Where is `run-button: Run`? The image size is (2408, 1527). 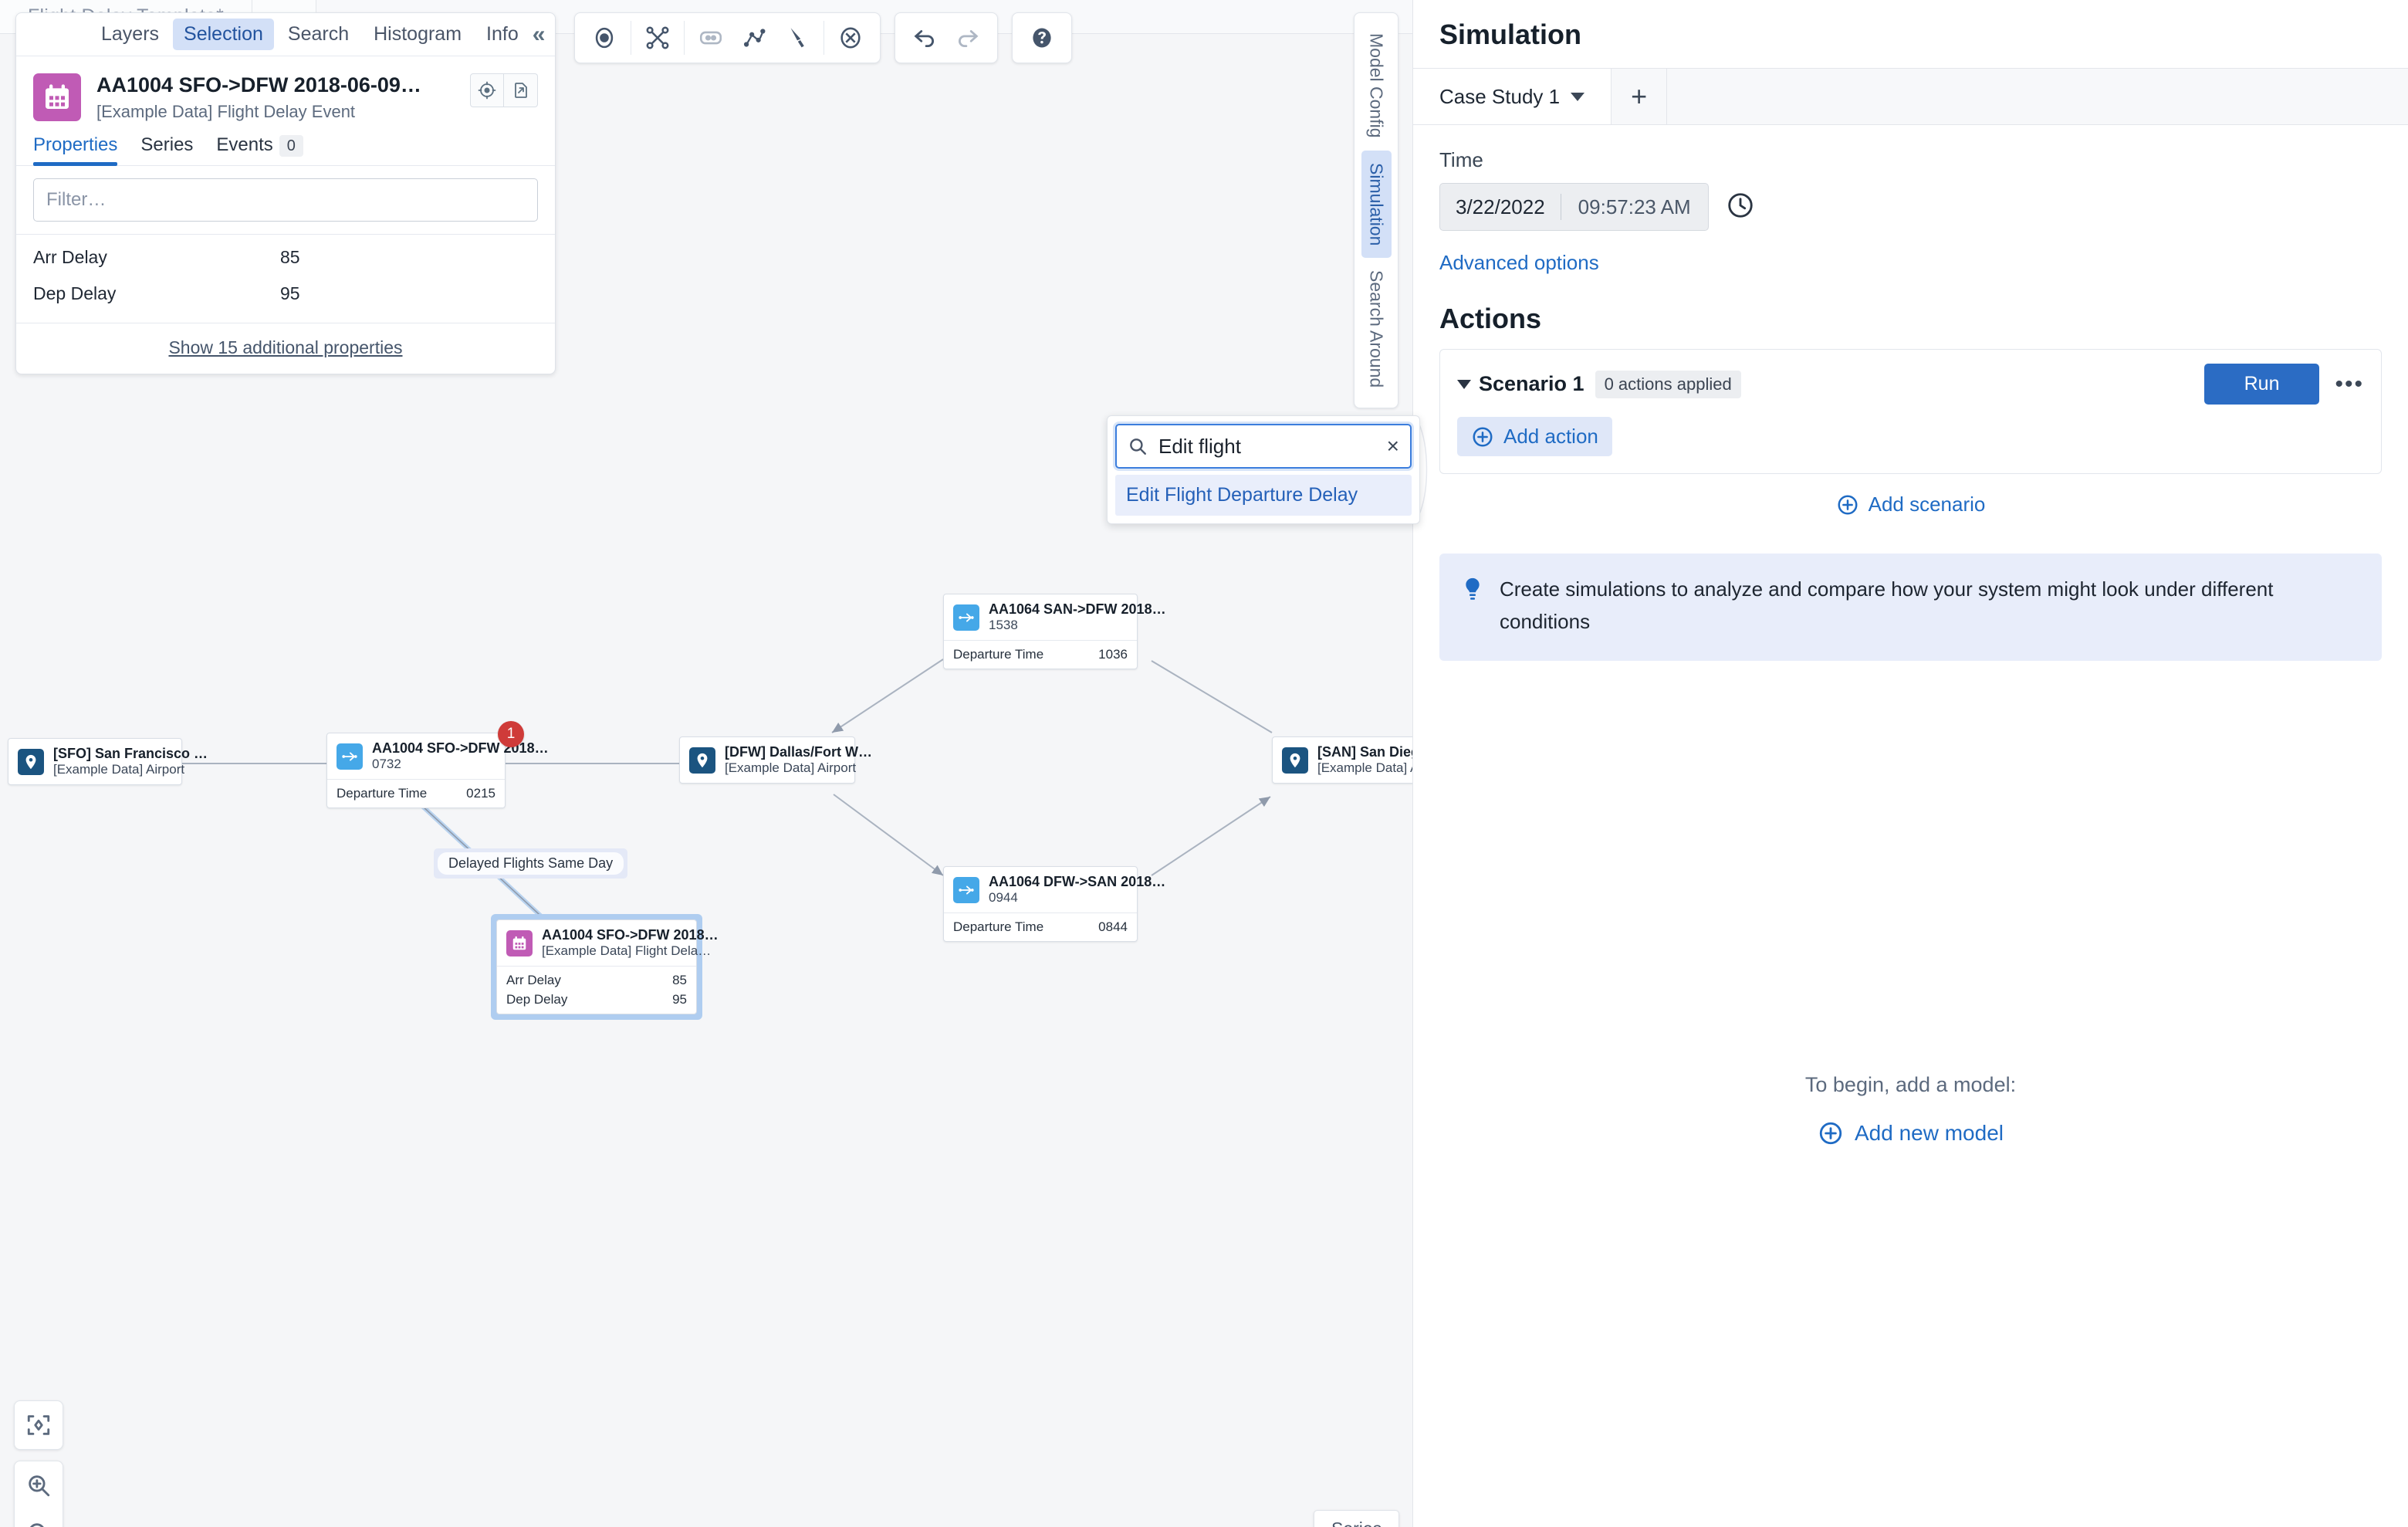 run-button: Run is located at coordinates (2262, 384).